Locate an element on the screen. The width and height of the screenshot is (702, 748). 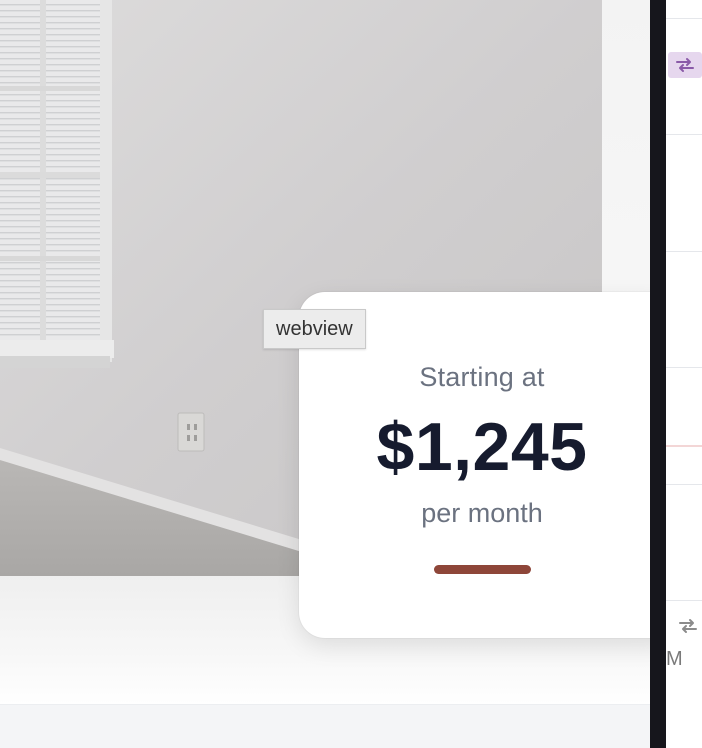
side-panel: M is located at coordinates (684, 374).